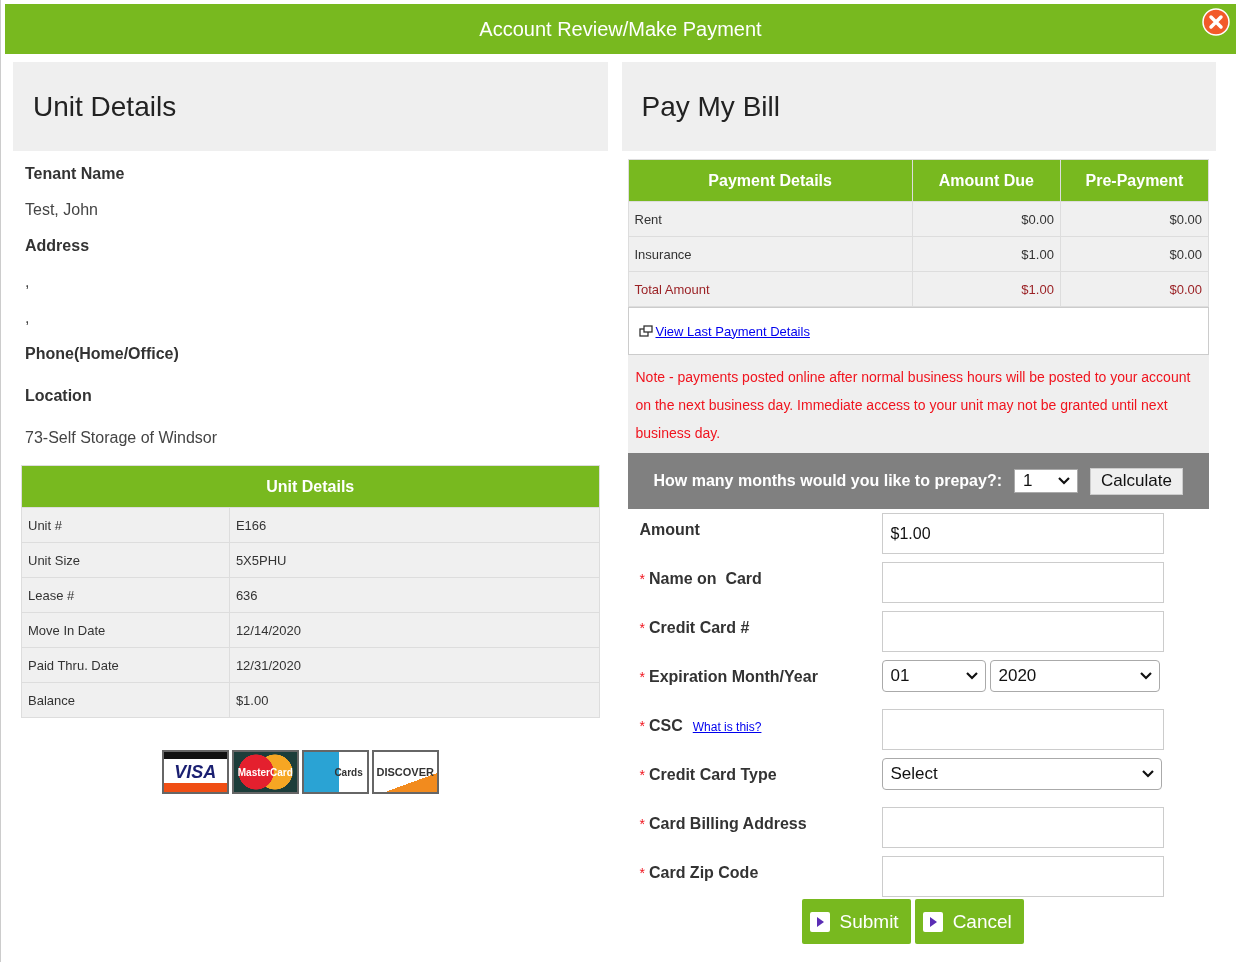 The height and width of the screenshot is (962, 1244). What do you see at coordinates (712, 775) in the screenshot?
I see `field-label: Credit Card Type` at bounding box center [712, 775].